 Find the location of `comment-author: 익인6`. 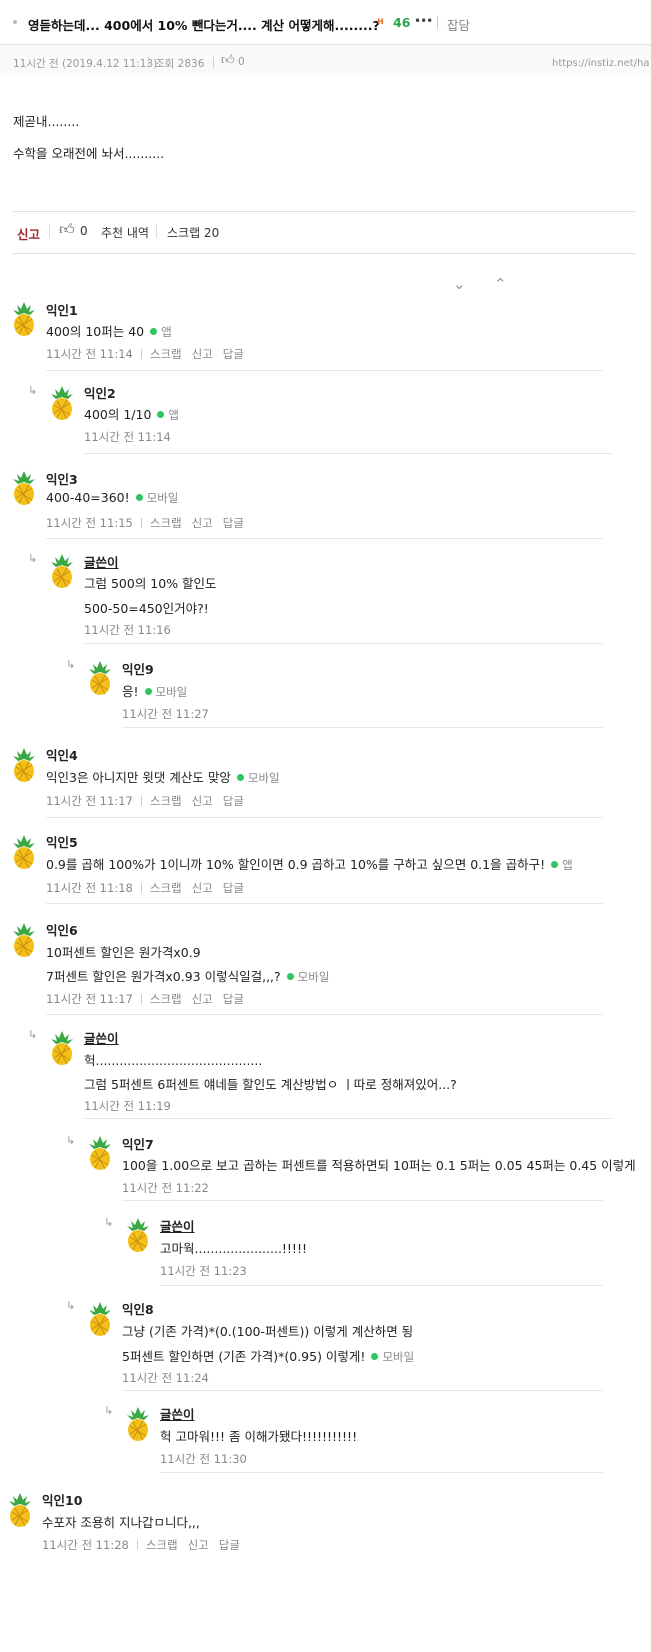

comment-author: 익인6 is located at coordinates (62, 929).